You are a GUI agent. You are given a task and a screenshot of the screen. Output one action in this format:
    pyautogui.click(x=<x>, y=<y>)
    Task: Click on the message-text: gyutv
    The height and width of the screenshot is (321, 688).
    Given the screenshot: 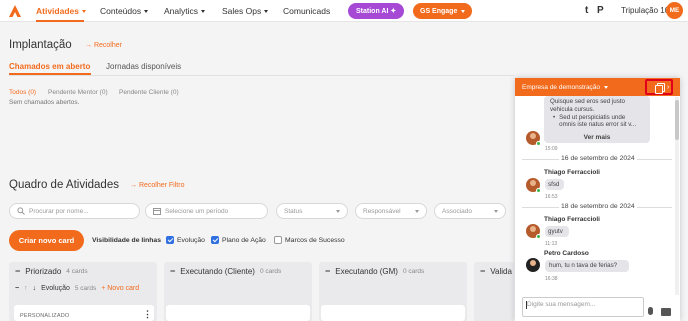 What is the action you would take?
    pyautogui.click(x=555, y=231)
    